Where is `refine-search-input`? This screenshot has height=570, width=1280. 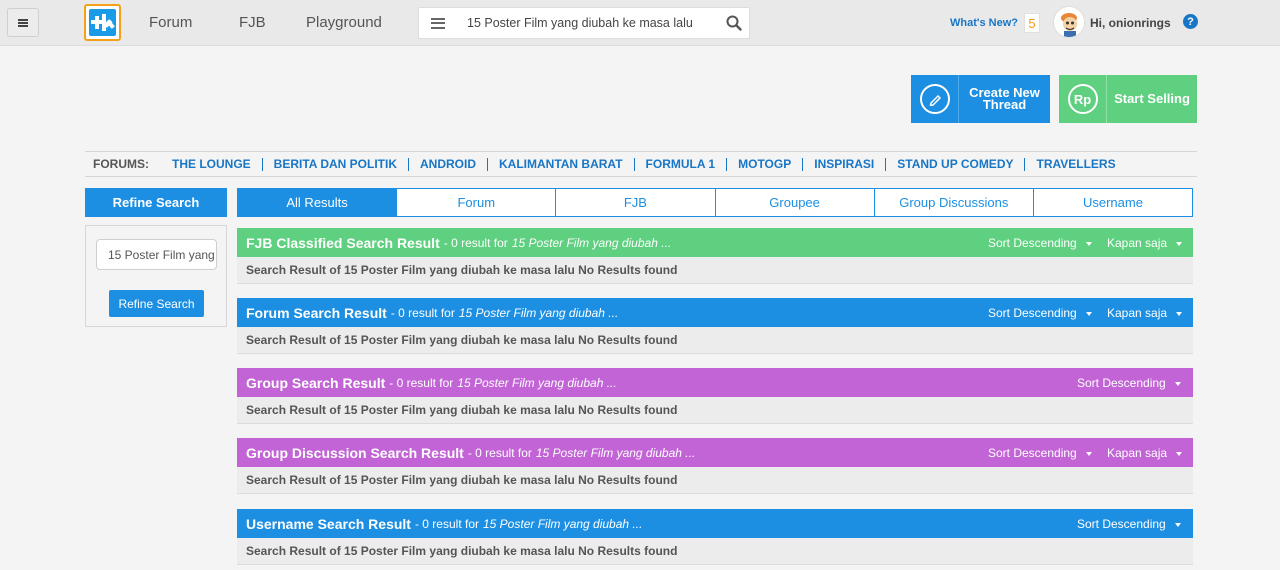 refine-search-input is located at coordinates (156, 254).